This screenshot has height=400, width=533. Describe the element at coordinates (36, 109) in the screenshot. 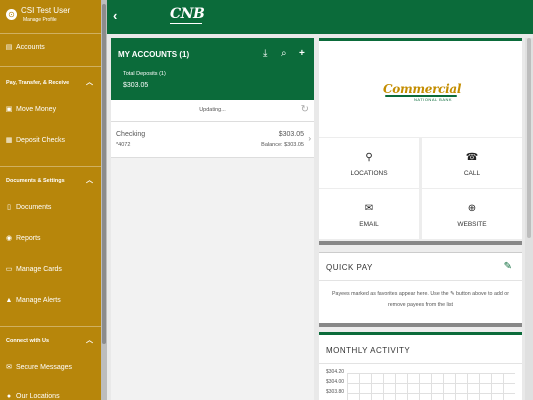

I see `sidebar-item-label: Move Money` at that location.